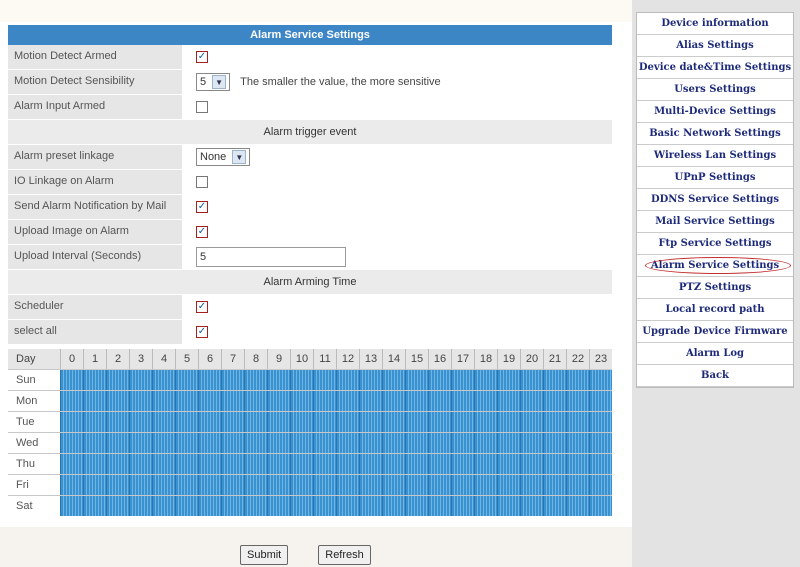  Describe the element at coordinates (715, 90) in the screenshot. I see `sidebar-item-users-settings: Users Settings` at that location.